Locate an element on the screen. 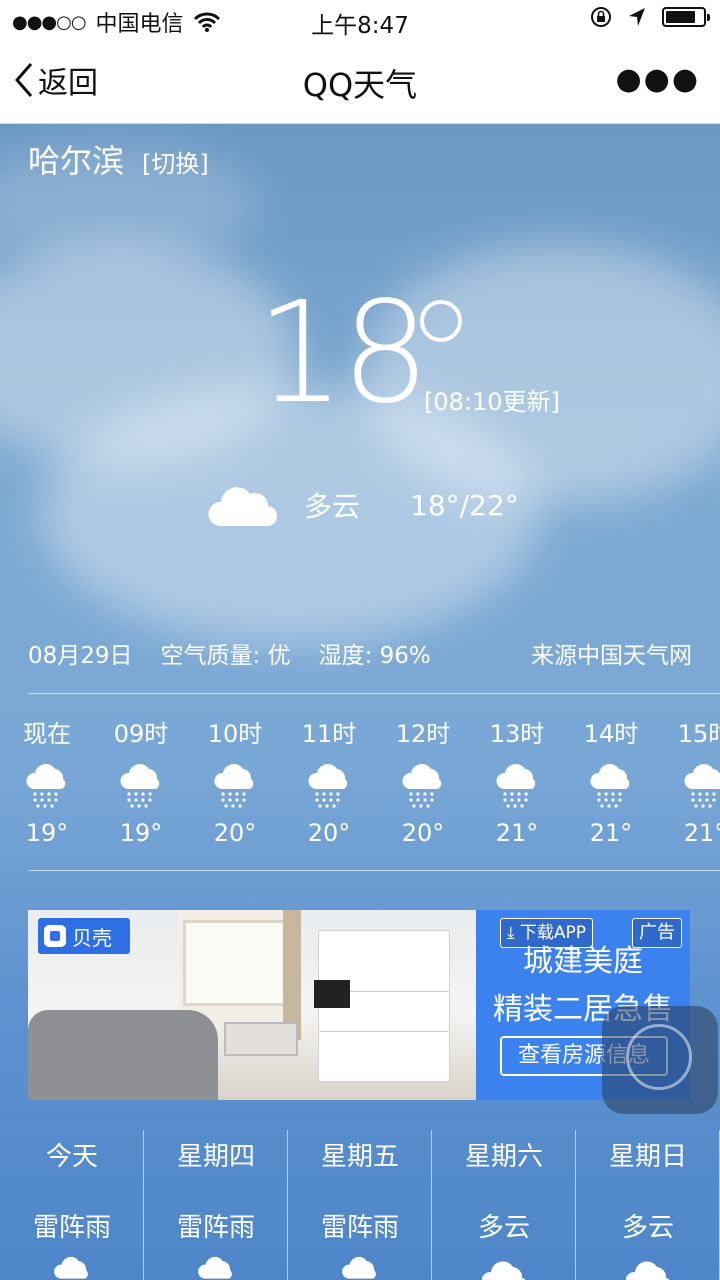 The height and width of the screenshot is (1280, 720). info-row: 08月29日 空气质量: 优 湿度: 96% 来源中国天气网 is located at coordinates (360, 653).